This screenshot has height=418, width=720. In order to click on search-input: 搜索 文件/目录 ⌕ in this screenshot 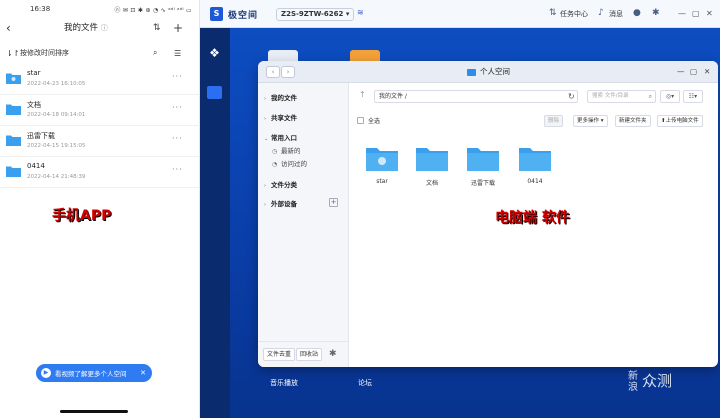, I will do `click(621, 96)`.